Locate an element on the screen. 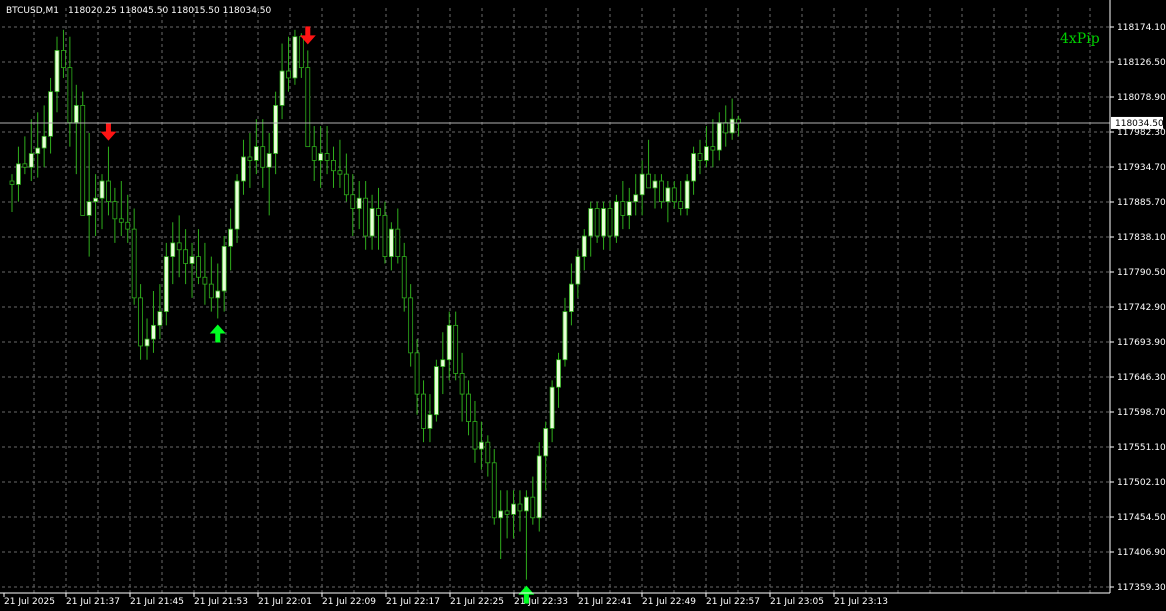 The width and height of the screenshot is (1166, 611). y-tick-label: 118174.10 is located at coordinates (1141, 28).